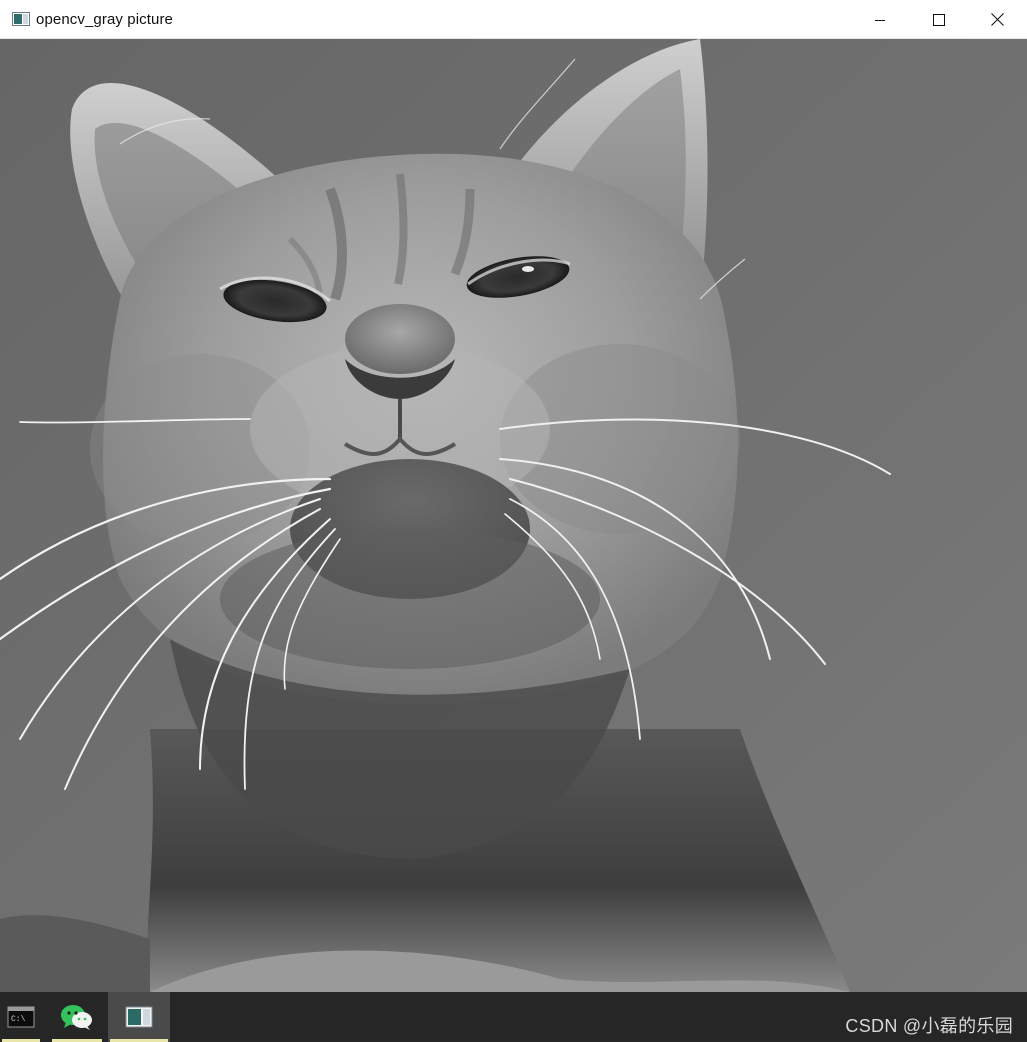 The image size is (1027, 1042). I want to click on window-titlebar: opencv_gray picture, so click(513, 19).